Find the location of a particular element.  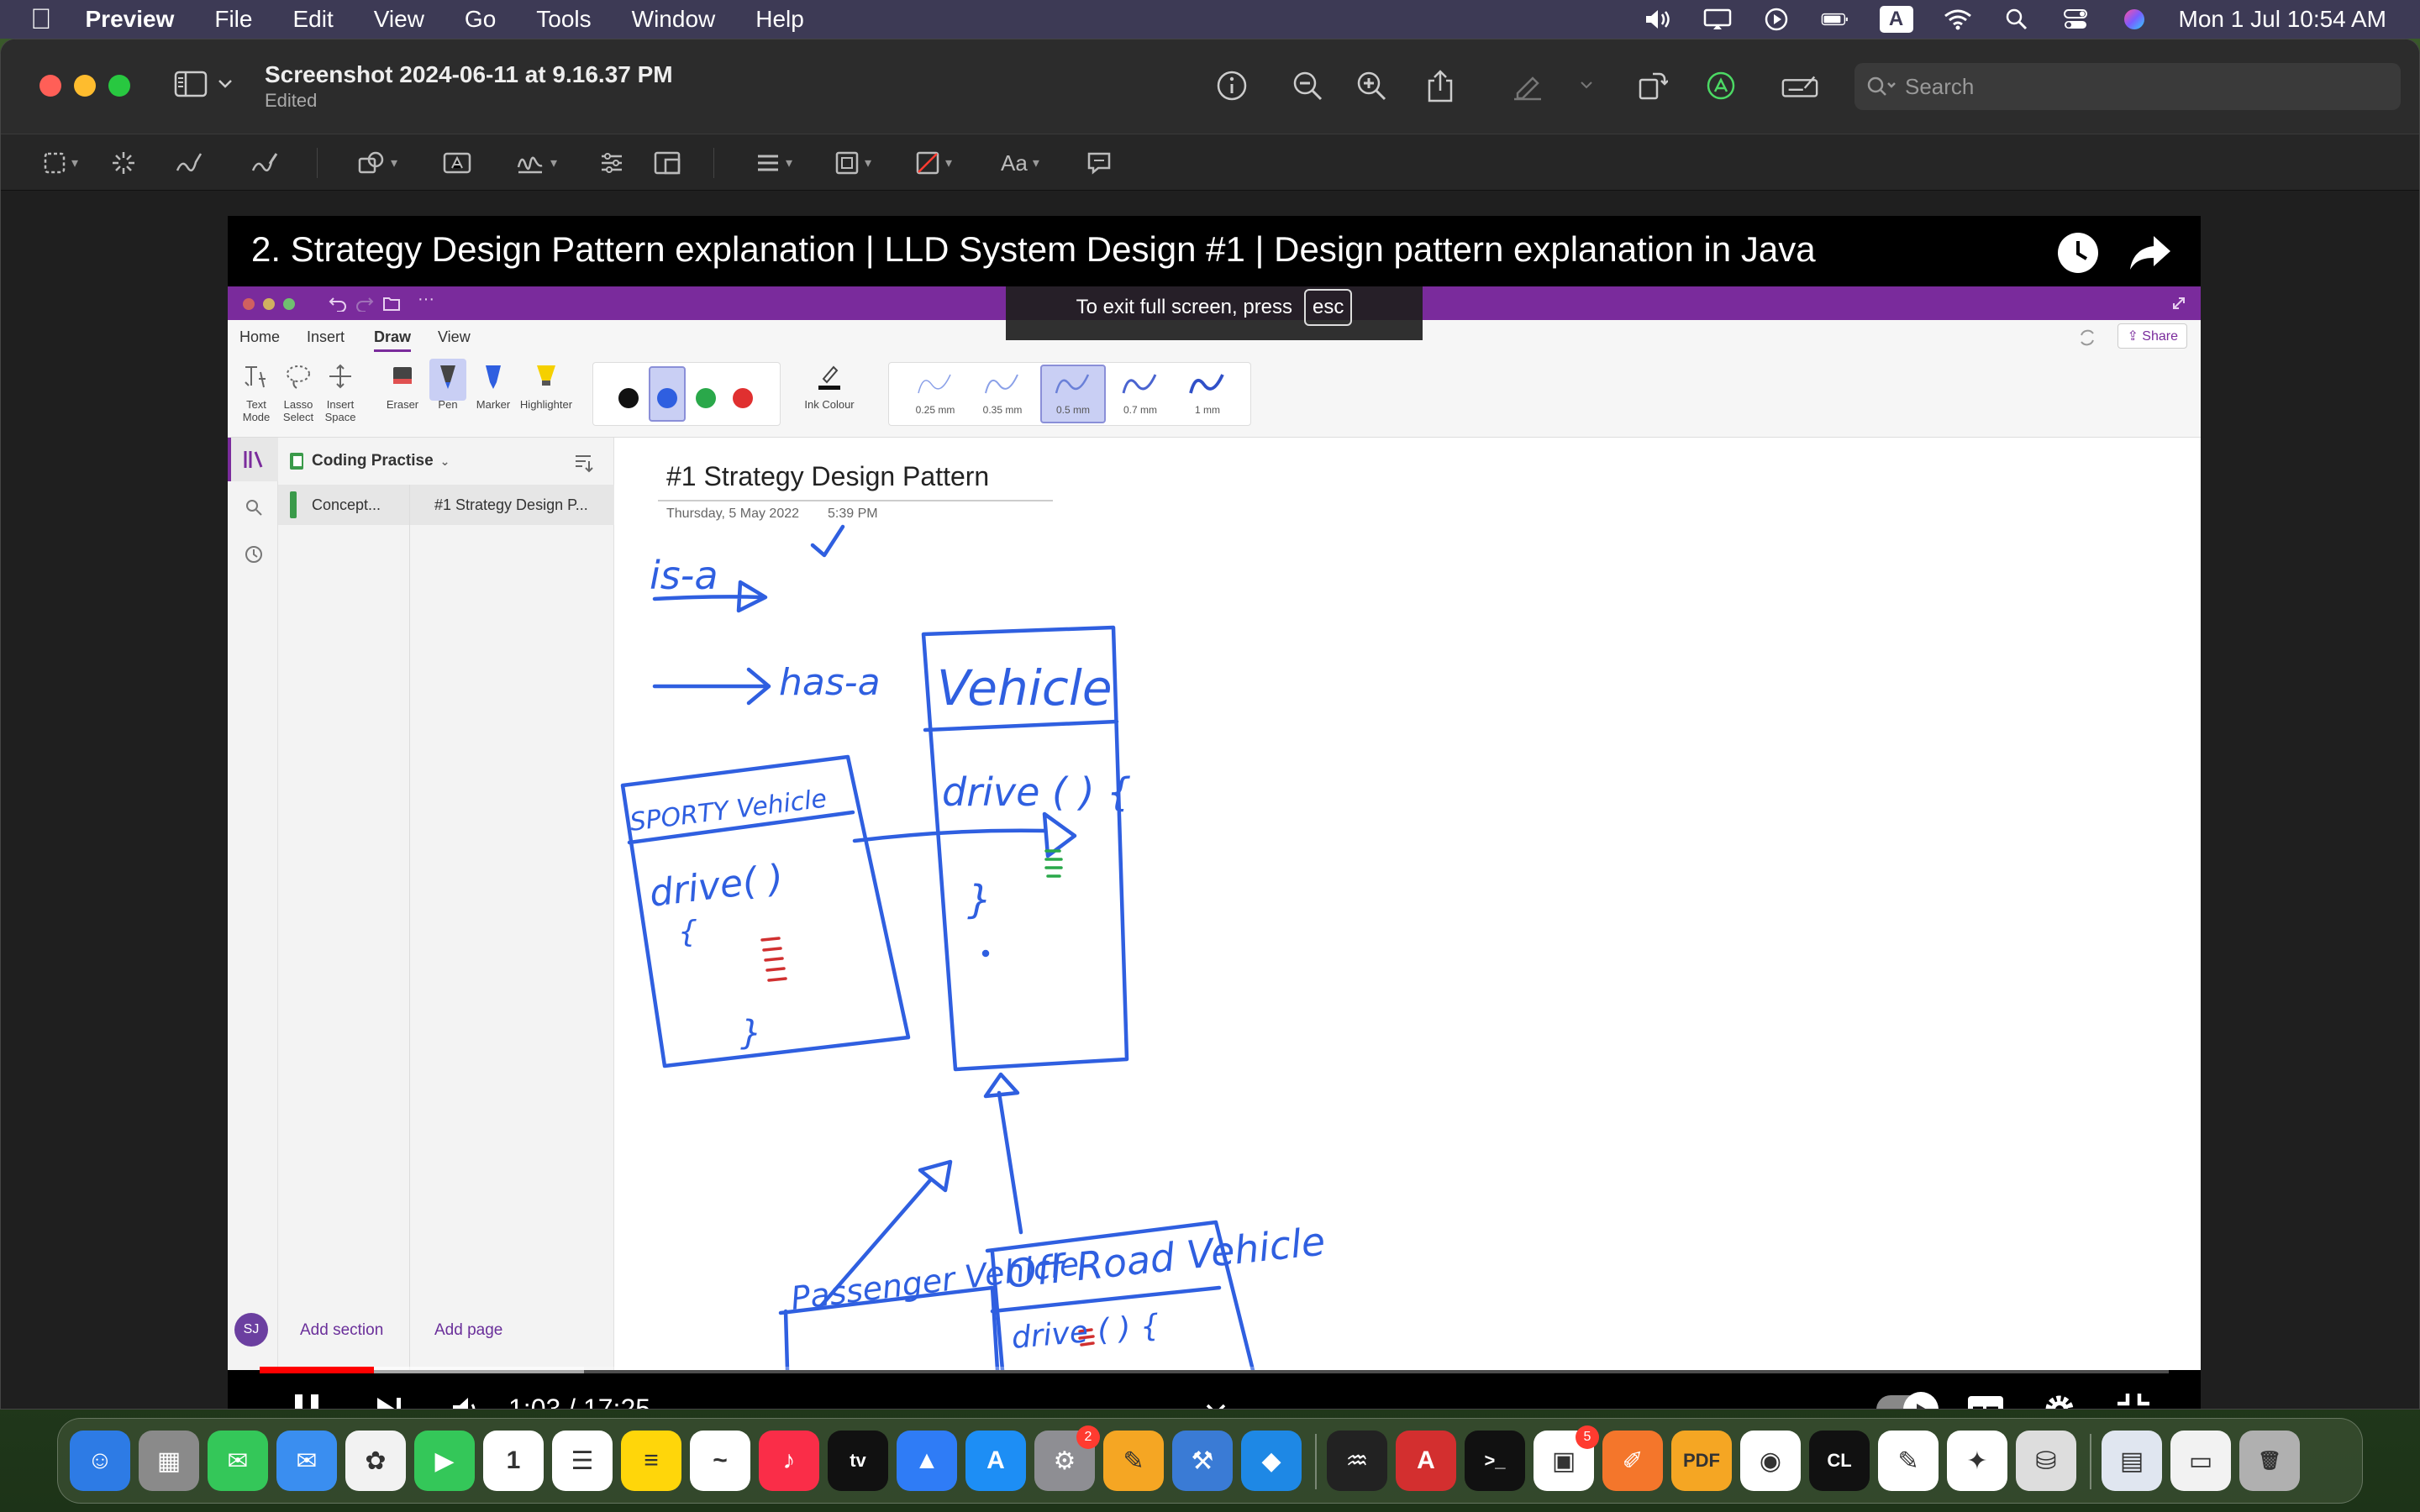

menu-app-name: Preview is located at coordinates (130, 19).